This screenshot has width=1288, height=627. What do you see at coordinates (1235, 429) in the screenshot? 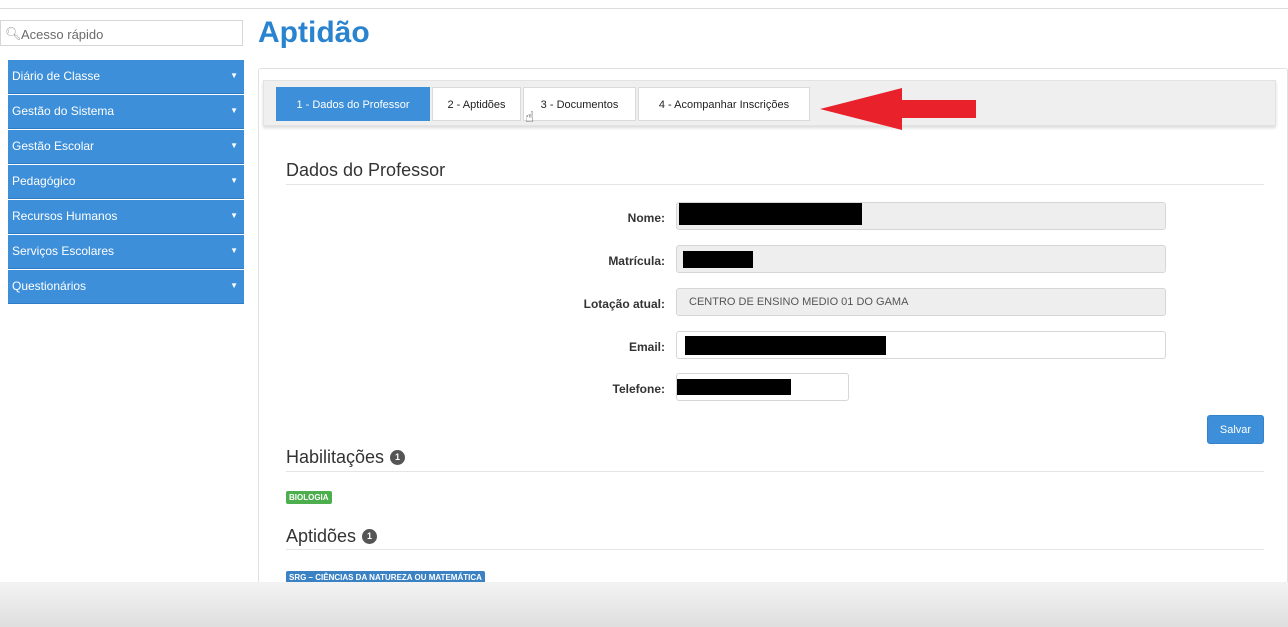
I see `save-button: Salvar` at bounding box center [1235, 429].